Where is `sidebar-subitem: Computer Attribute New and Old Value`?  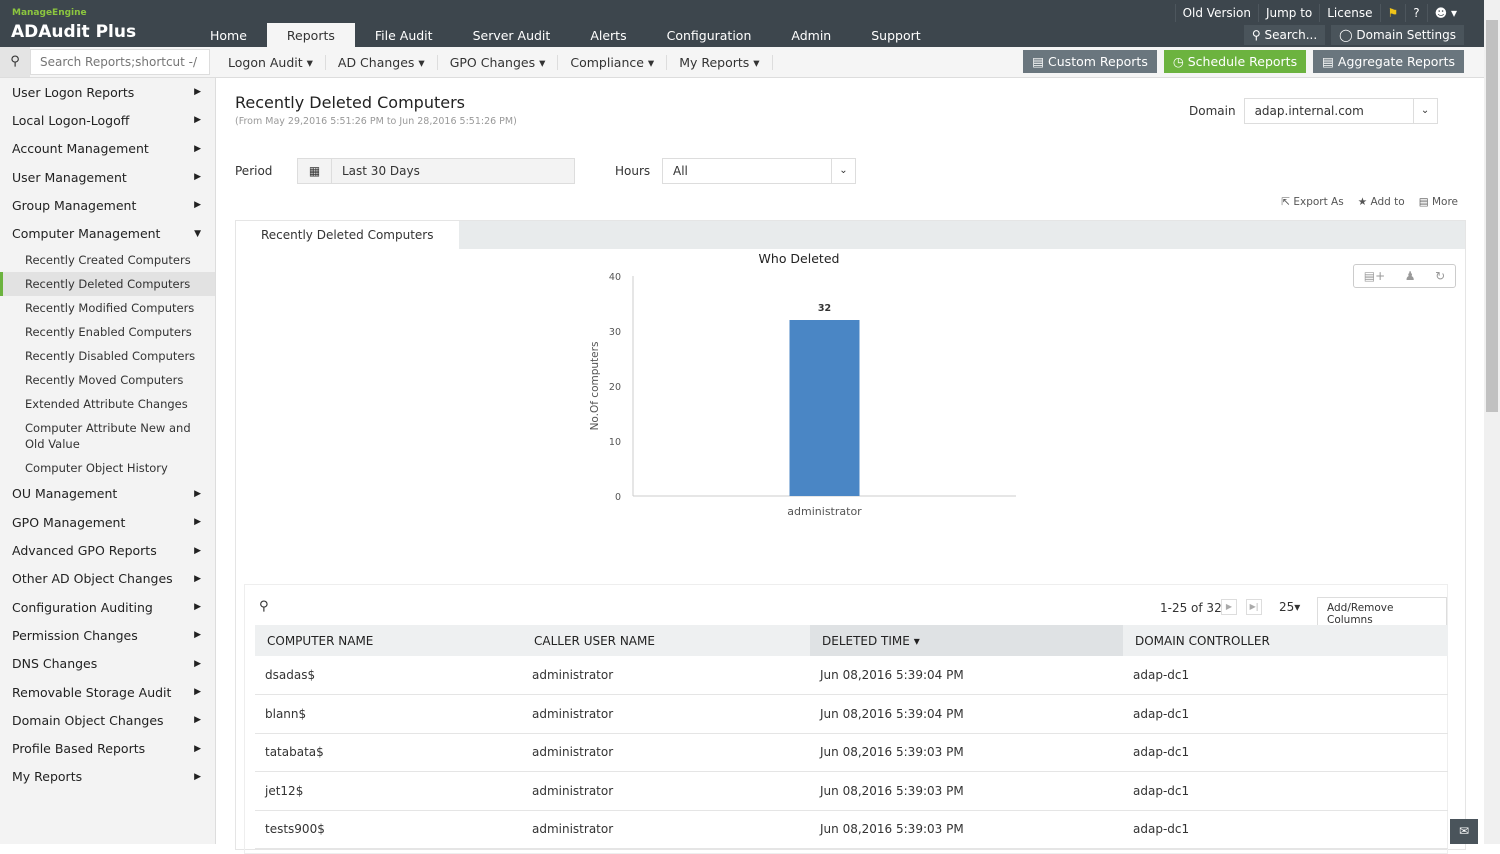 sidebar-subitem: Computer Attribute New and Old Value is located at coordinates (107, 436).